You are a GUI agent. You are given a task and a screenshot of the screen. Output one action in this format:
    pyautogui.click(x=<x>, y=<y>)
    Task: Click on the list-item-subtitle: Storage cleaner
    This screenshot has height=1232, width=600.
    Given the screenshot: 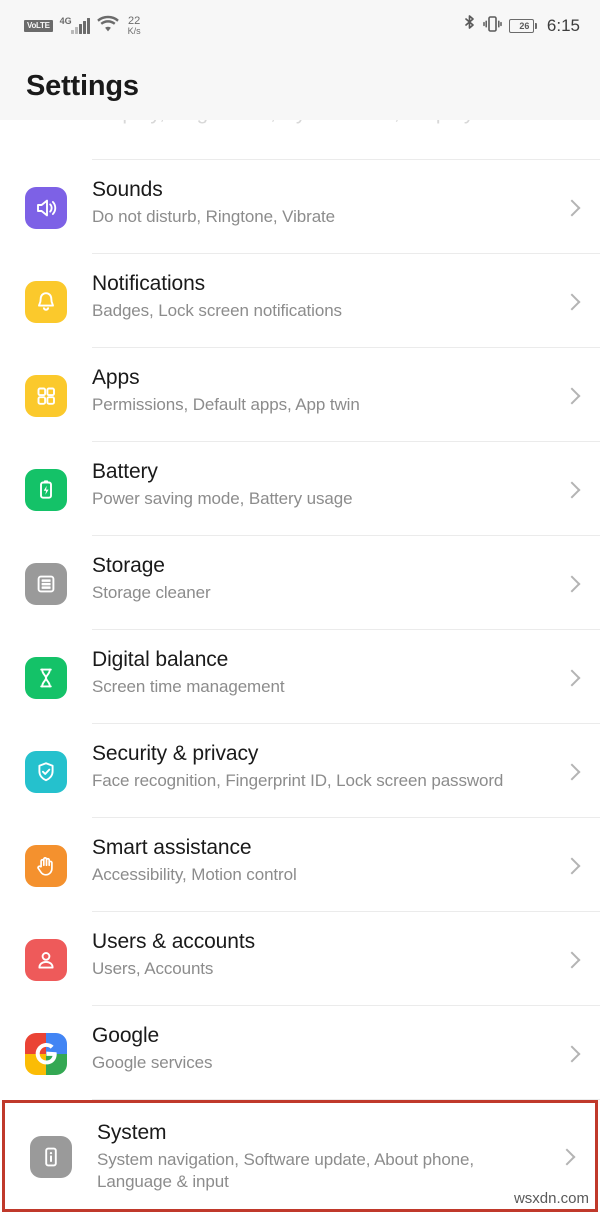 What is the action you would take?
    pyautogui.click(x=151, y=592)
    